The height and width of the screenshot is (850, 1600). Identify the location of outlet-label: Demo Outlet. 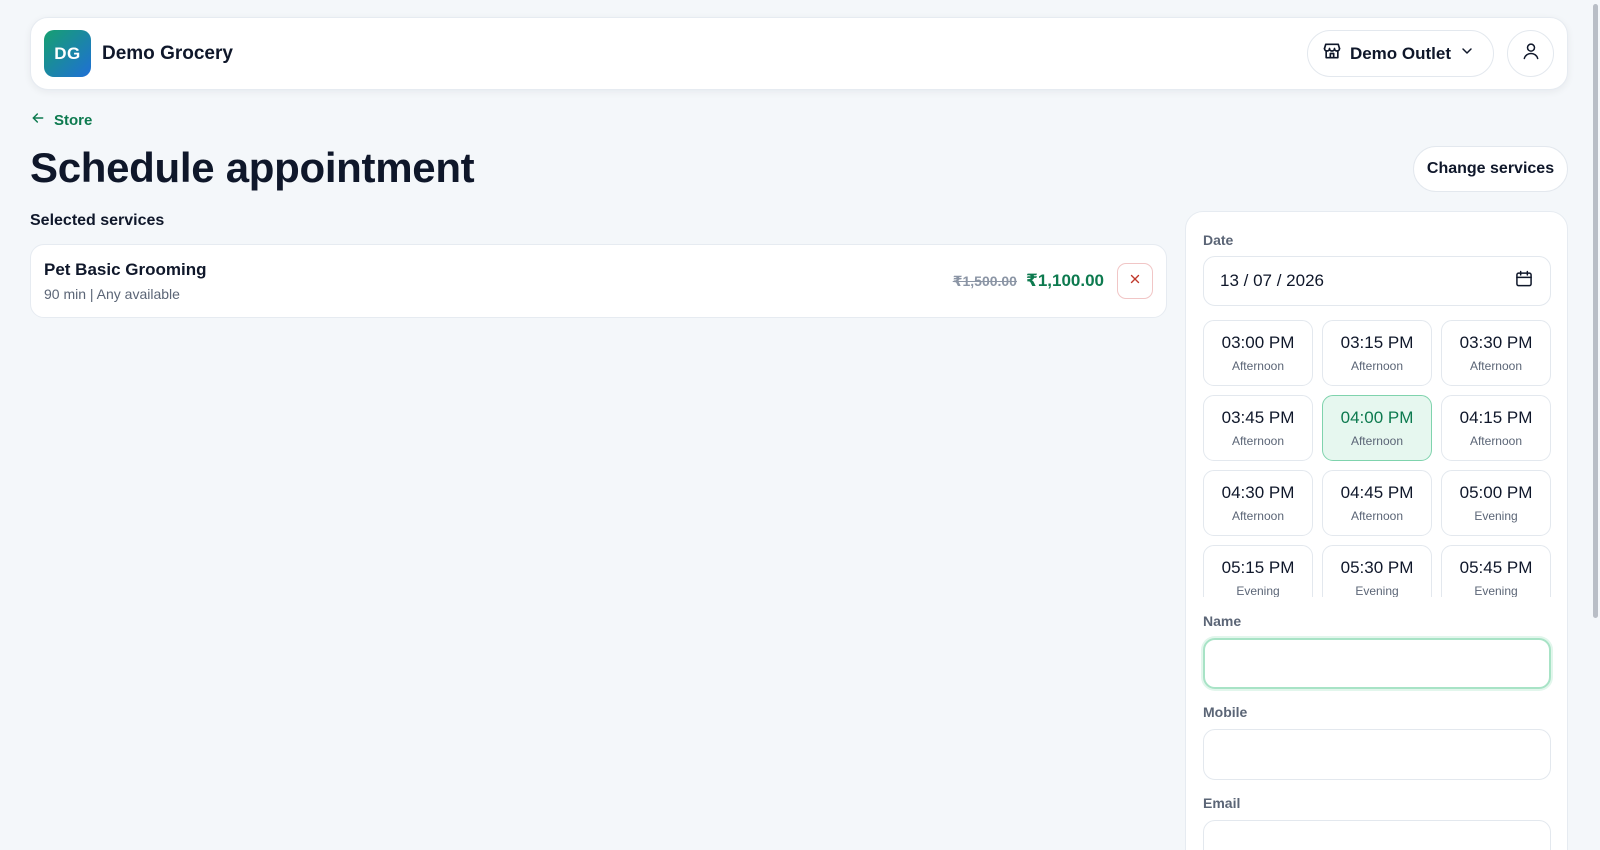
(1400, 53).